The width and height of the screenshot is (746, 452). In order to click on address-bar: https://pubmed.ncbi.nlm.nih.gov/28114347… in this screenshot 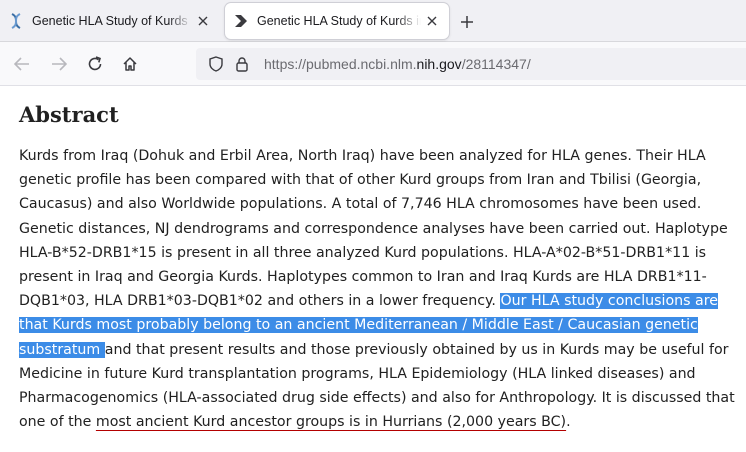, I will do `click(471, 64)`.